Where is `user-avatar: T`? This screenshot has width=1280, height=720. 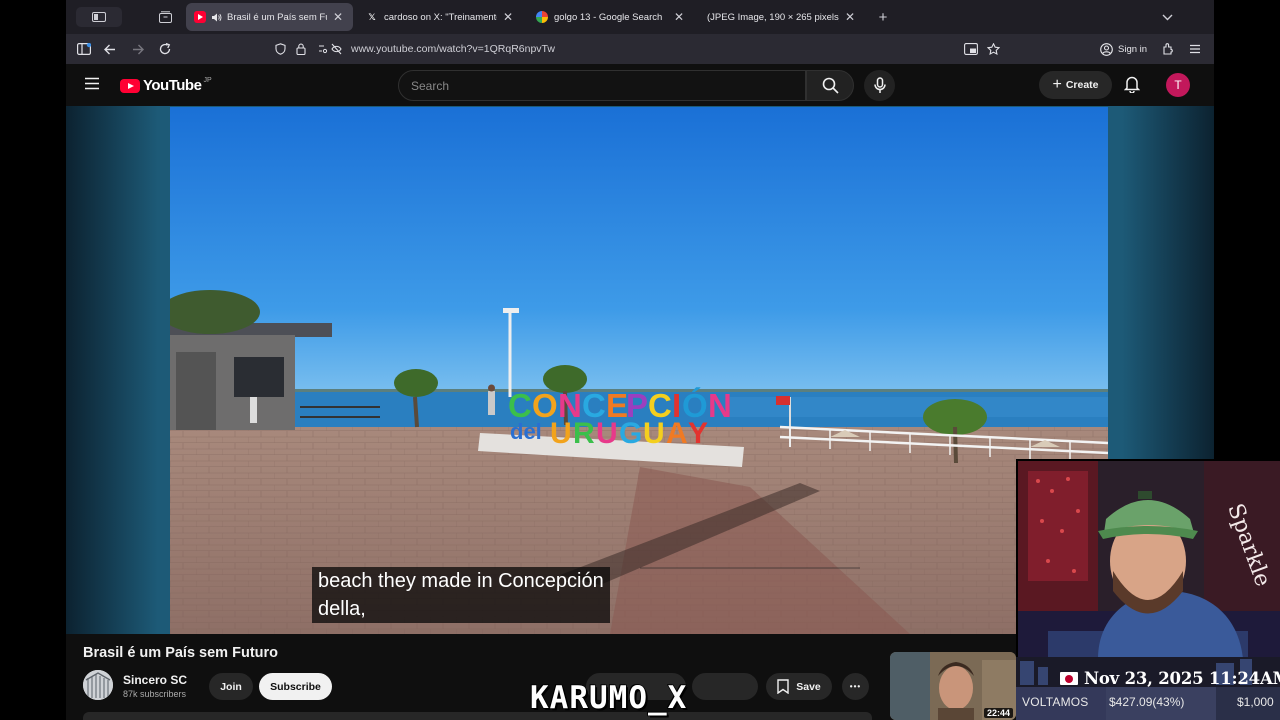 user-avatar: T is located at coordinates (1178, 85).